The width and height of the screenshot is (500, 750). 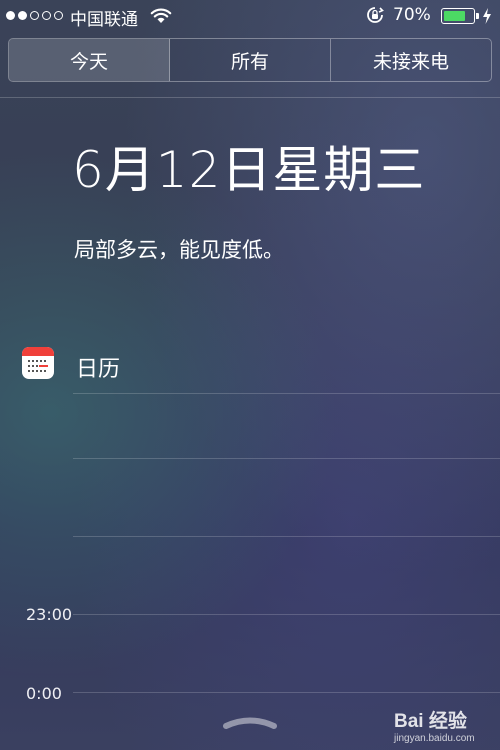 What do you see at coordinates (411, 60) in the screenshot?
I see `tab-missed-calls: 未接来电` at bounding box center [411, 60].